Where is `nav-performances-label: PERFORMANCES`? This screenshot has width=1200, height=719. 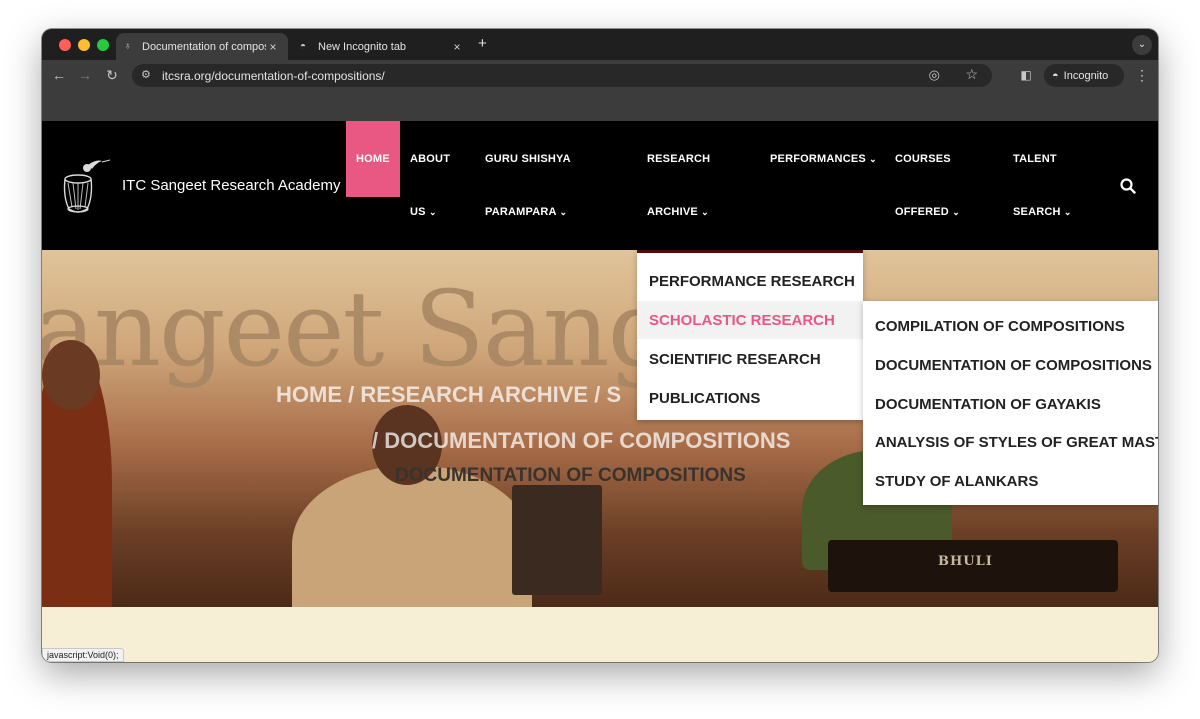
nav-performances-label: PERFORMANCES is located at coordinates (818, 159).